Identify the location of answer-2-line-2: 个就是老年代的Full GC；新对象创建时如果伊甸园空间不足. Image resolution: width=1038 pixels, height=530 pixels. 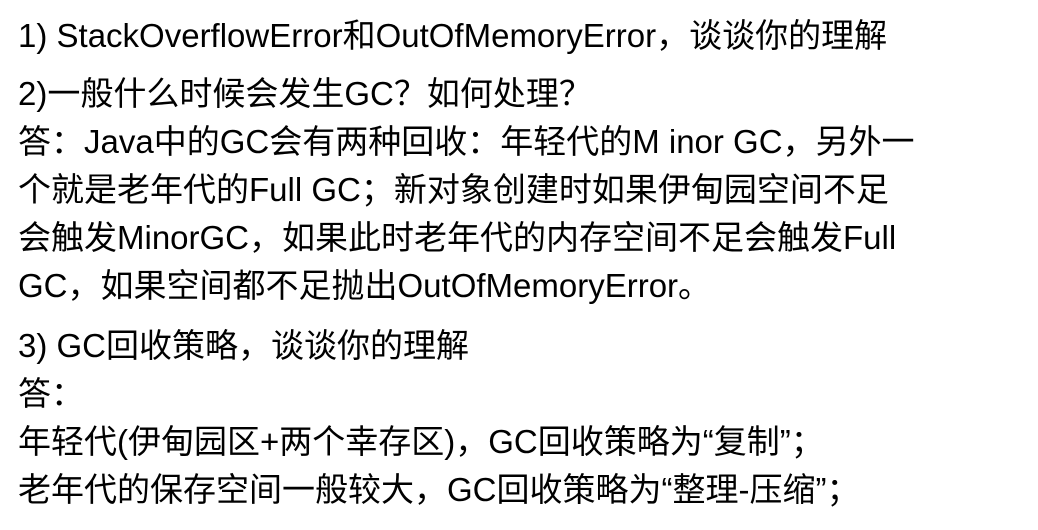
(453, 189).